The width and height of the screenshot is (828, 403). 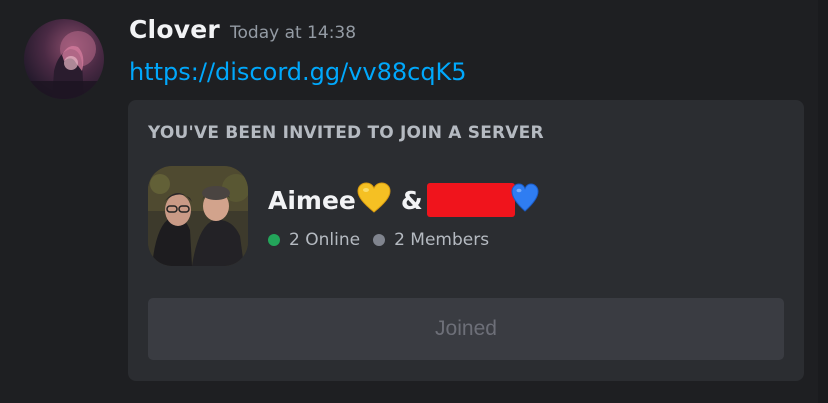 What do you see at coordinates (823, 201) in the screenshot?
I see `scrollbar-track` at bounding box center [823, 201].